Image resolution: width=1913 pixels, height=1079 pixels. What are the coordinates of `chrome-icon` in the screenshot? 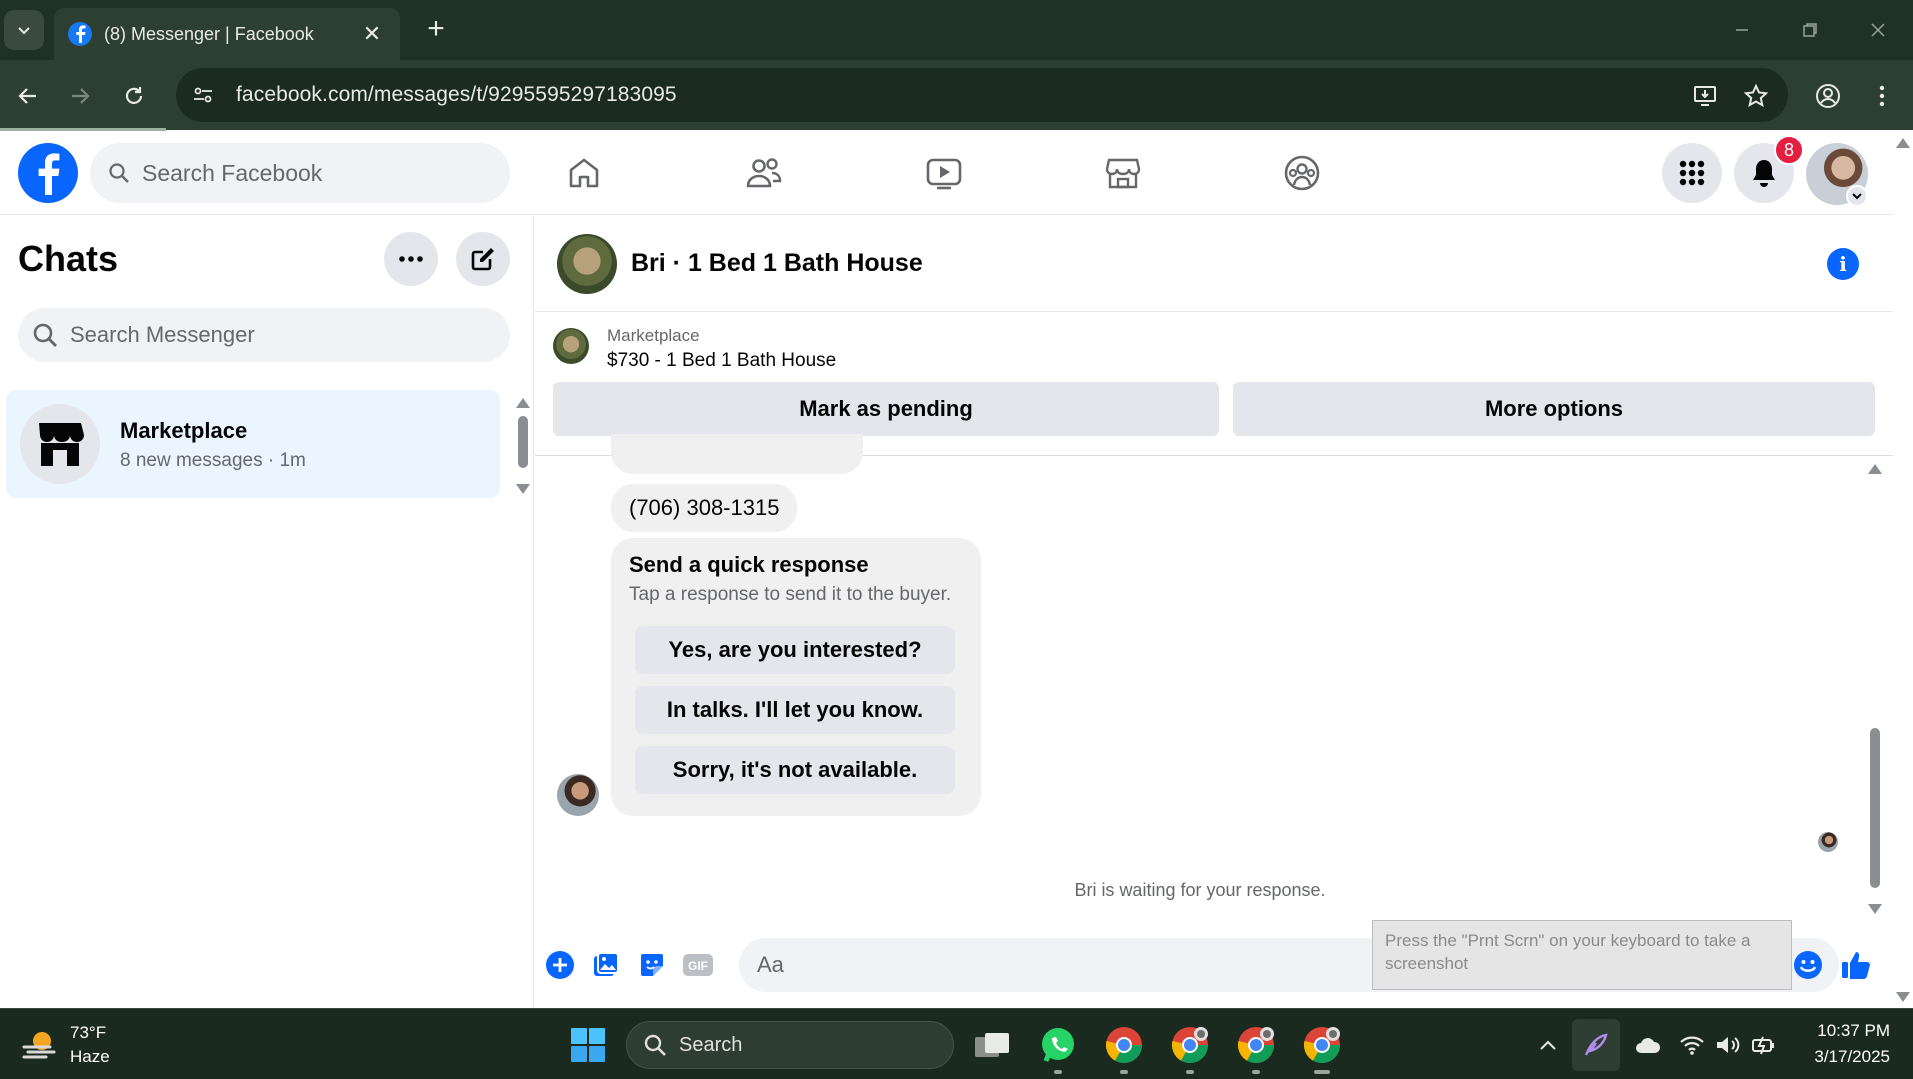 It's located at (1123, 1045).